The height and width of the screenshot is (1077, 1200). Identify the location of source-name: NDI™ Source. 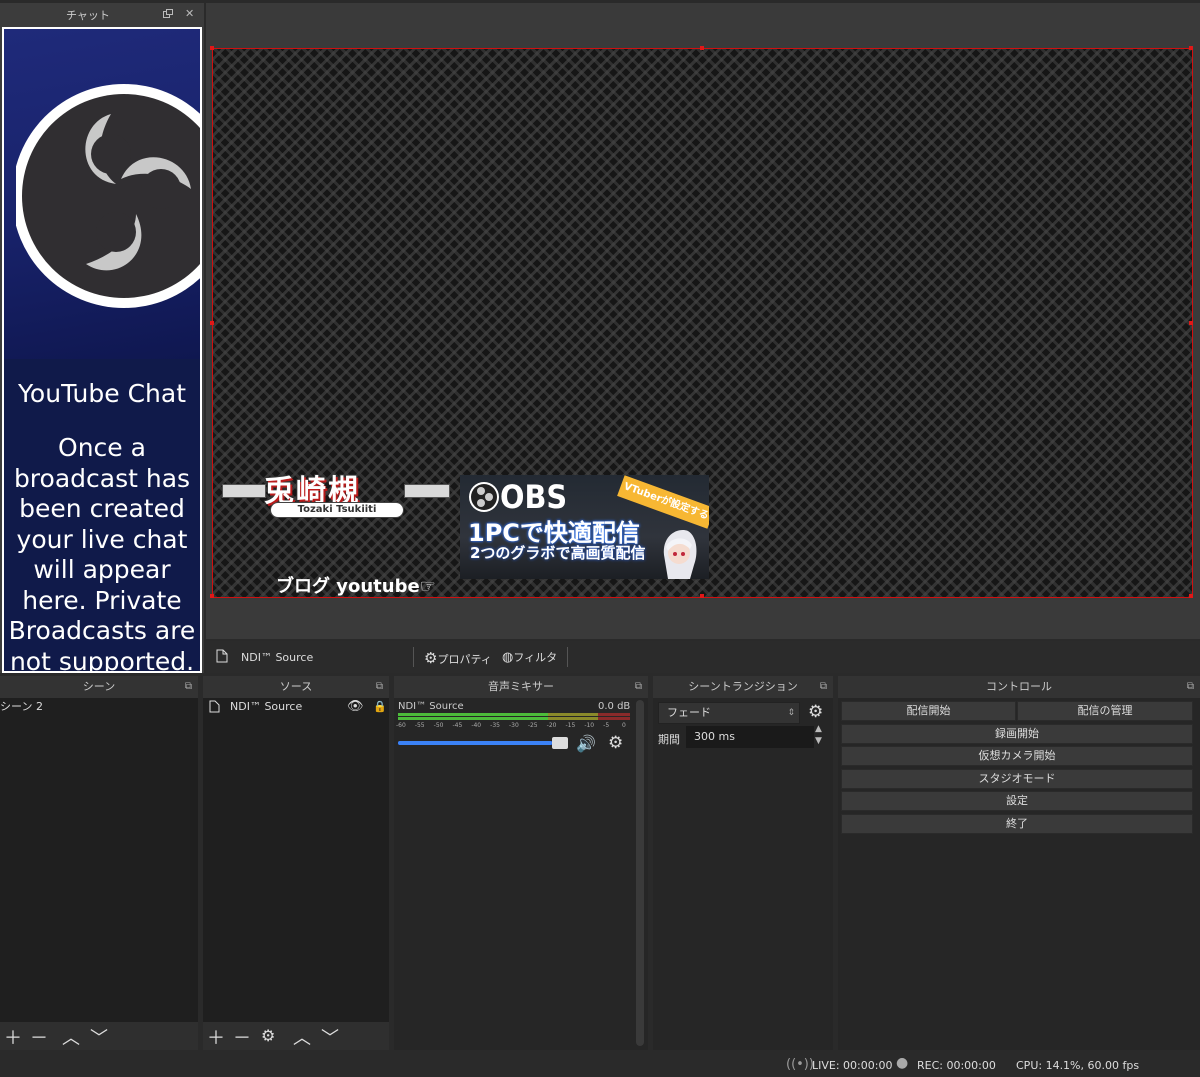
(266, 706).